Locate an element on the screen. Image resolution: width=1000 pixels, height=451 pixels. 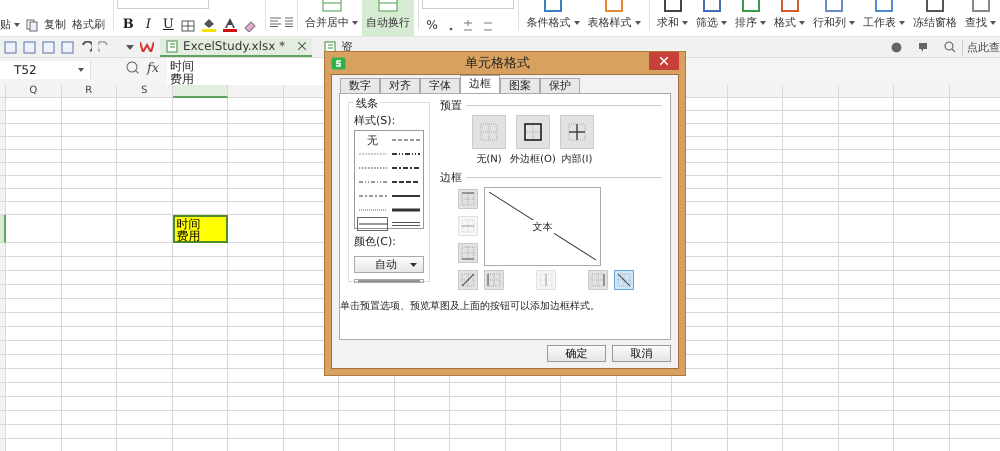
border-preview: 文本 is located at coordinates (542, 226).